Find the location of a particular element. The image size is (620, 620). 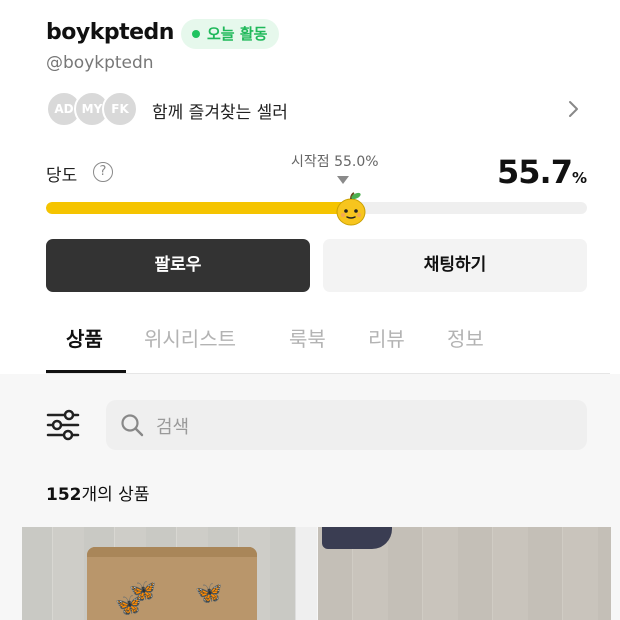

sweetness-progress-fill is located at coordinates (197, 208).